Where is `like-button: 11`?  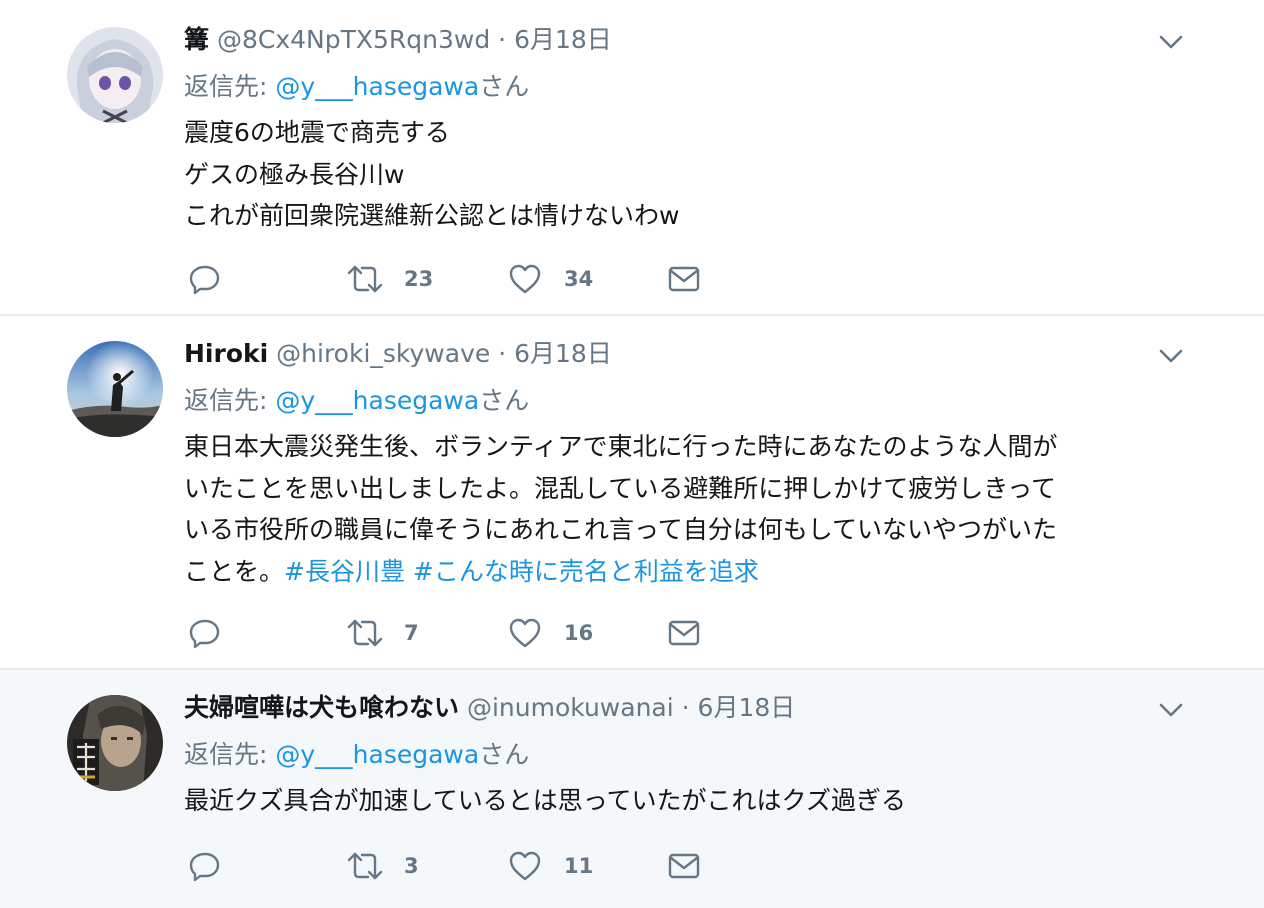 like-button: 11 is located at coordinates (558, 866).